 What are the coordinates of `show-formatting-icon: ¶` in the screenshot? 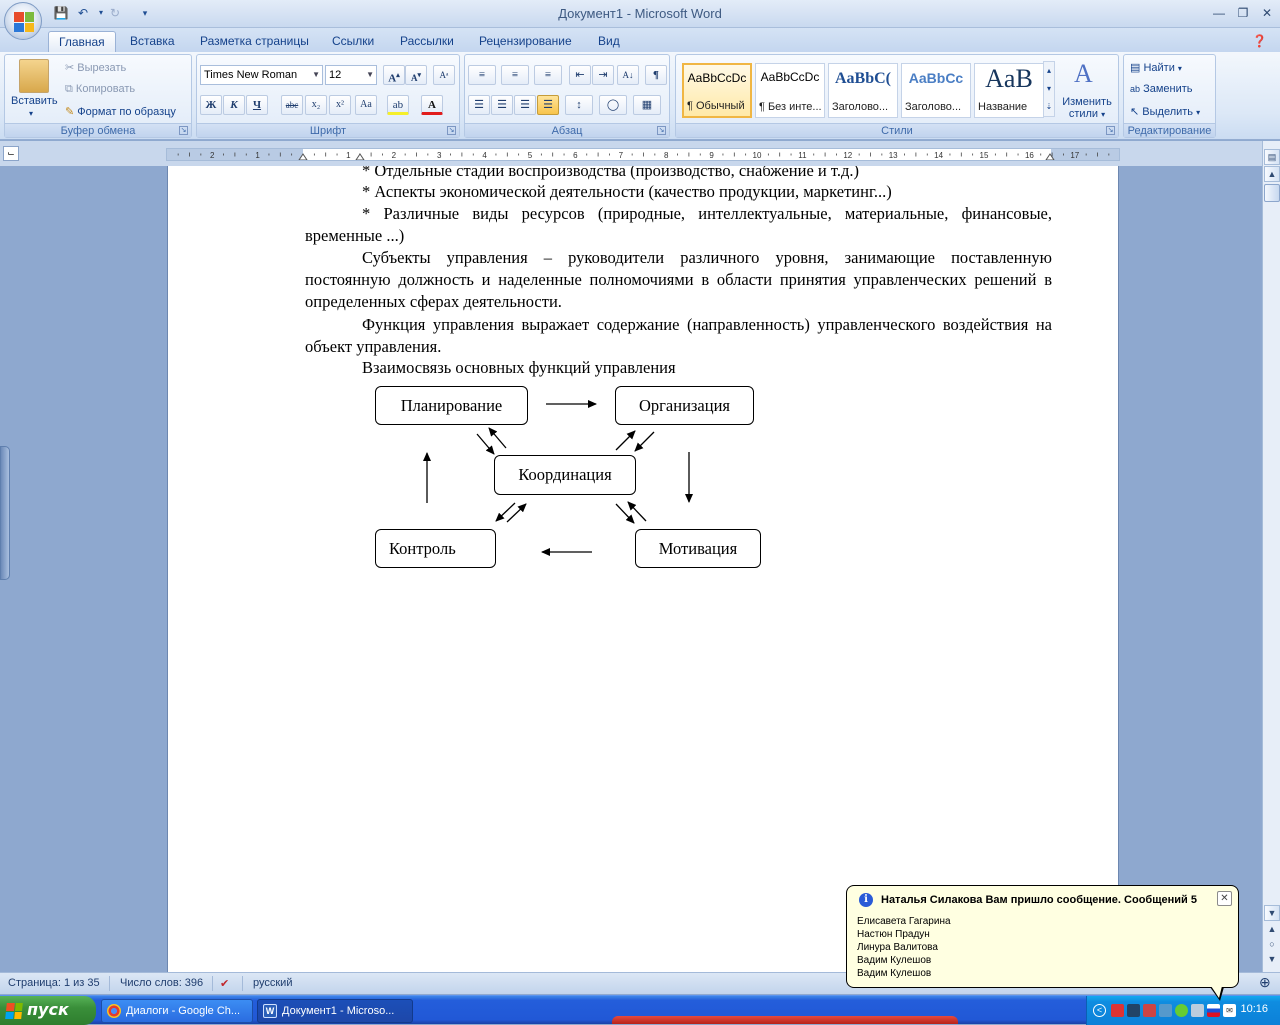 It's located at (656, 75).